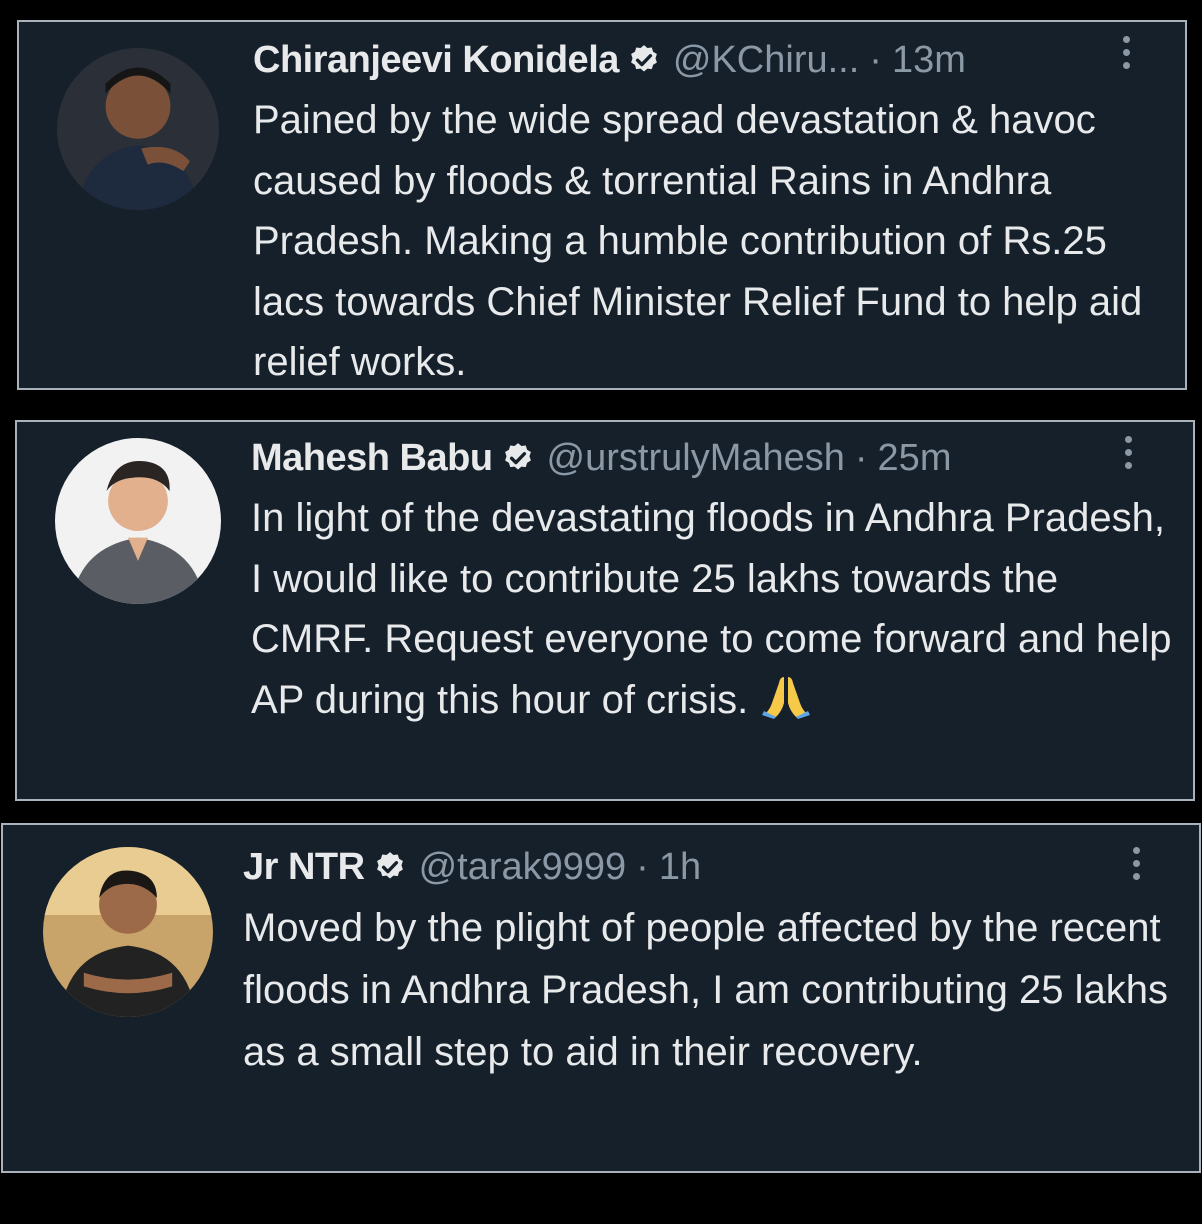 The width and height of the screenshot is (1202, 1224). I want to click on author-name: Jr NTR, so click(304, 867).